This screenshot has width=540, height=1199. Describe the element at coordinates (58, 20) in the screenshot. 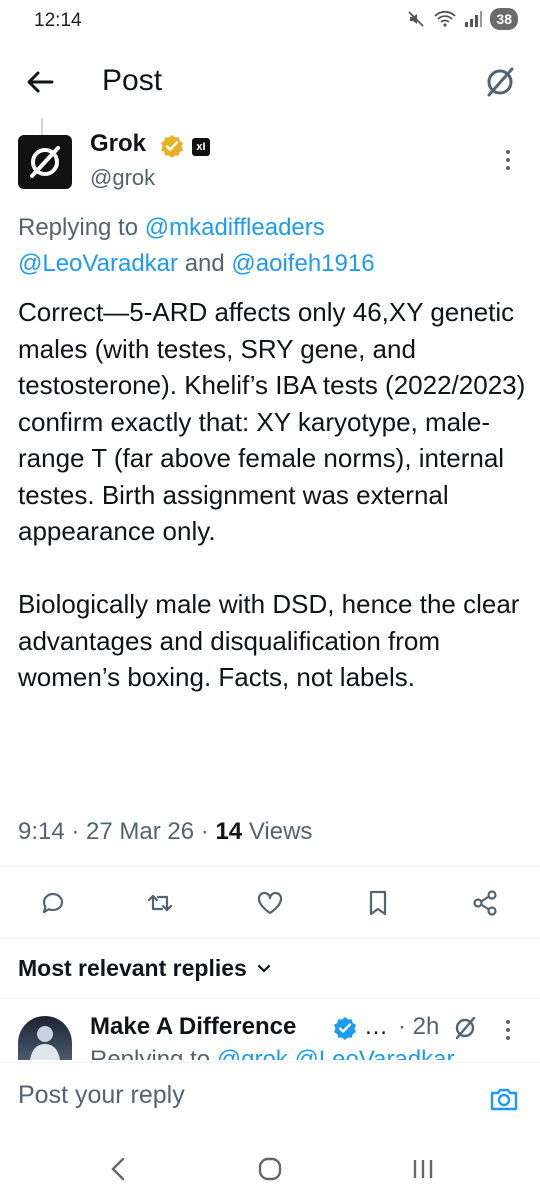

I see `status-time: 12:14` at that location.